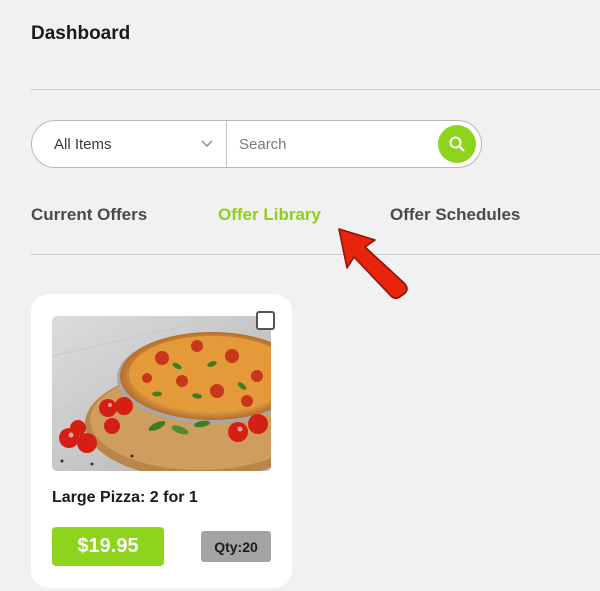  I want to click on quantity-badge: Qty:20, so click(236, 546).